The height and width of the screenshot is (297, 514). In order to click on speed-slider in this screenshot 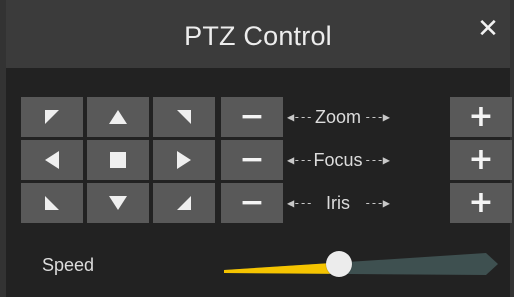, I will do `click(361, 264)`.